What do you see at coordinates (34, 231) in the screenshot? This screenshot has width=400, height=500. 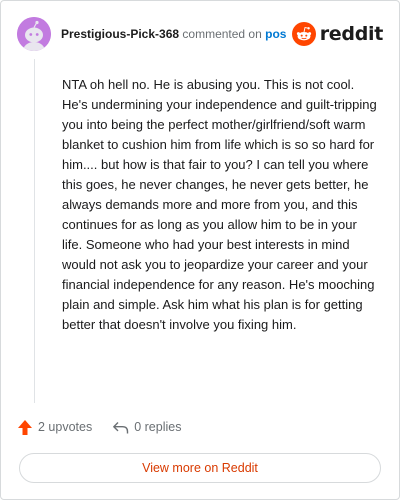 I see `thread-line` at bounding box center [34, 231].